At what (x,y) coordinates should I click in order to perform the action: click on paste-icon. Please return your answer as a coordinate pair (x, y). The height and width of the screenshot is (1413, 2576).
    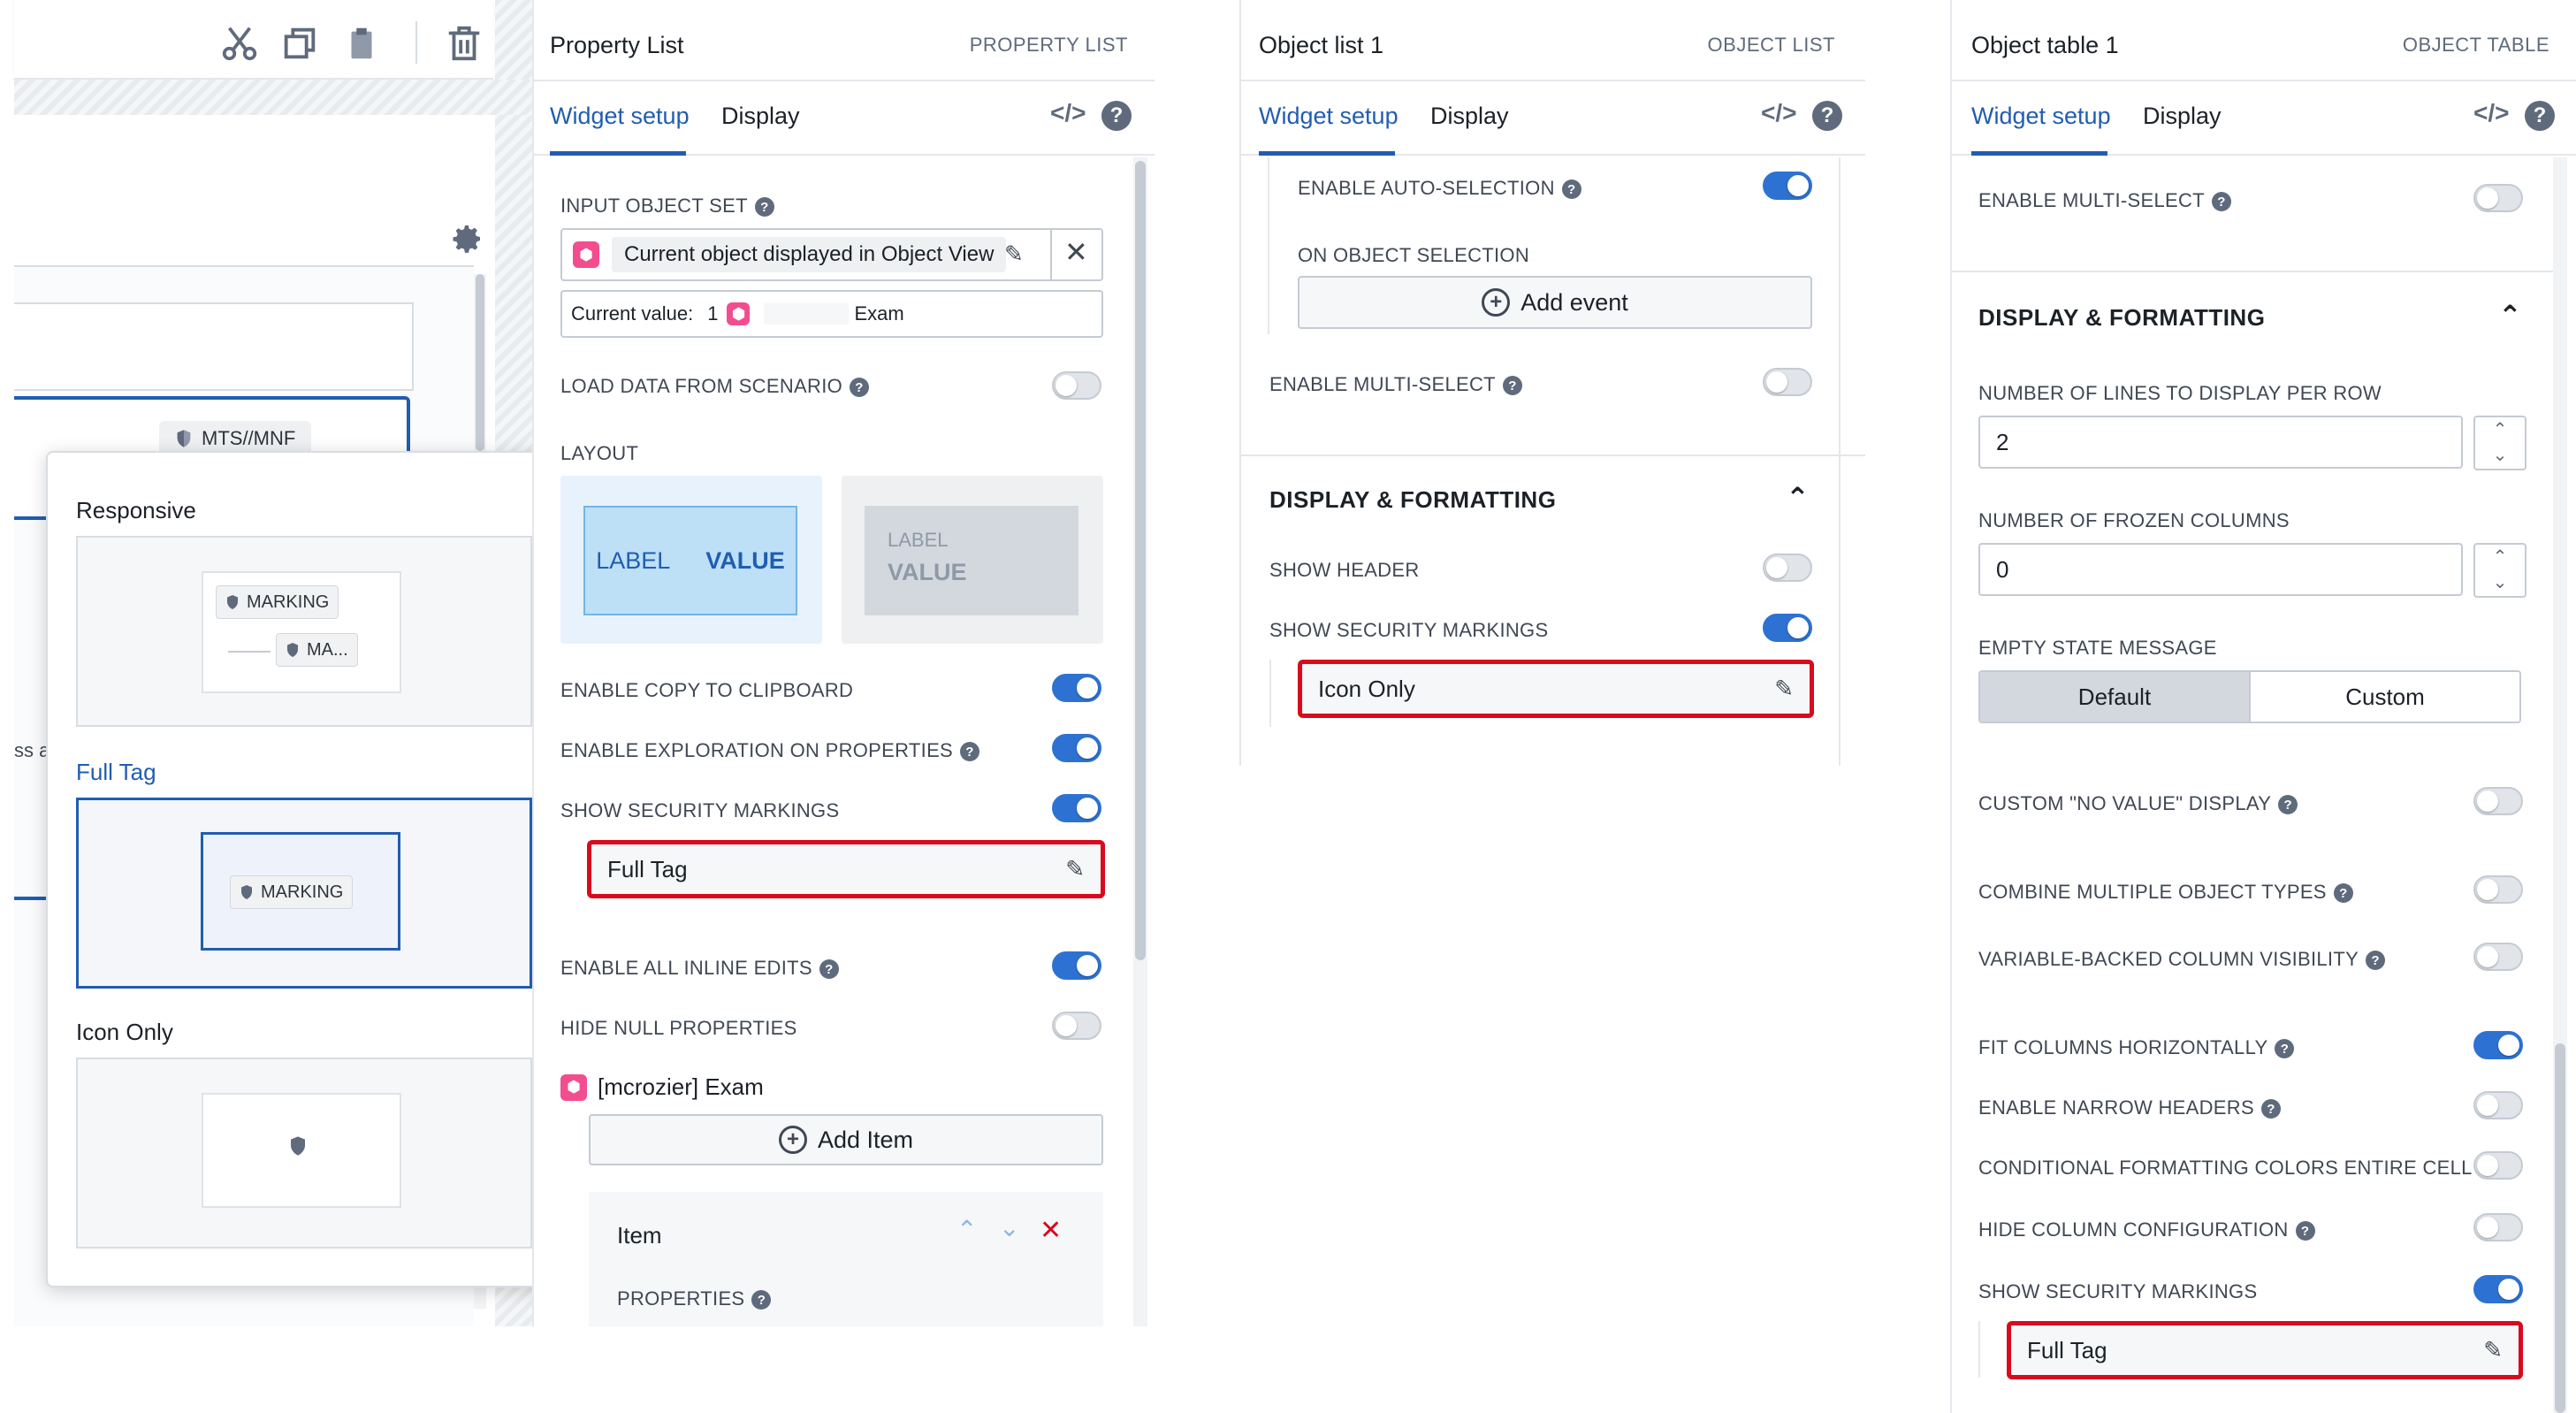
    Looking at the image, I should click on (361, 43).